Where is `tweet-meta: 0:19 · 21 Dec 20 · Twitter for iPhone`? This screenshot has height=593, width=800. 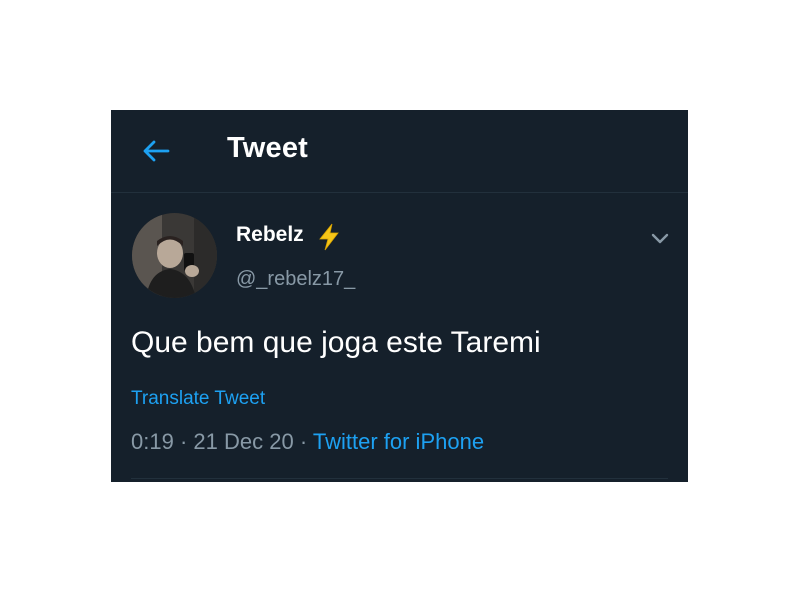
tweet-meta: 0:19 · 21 Dec 20 · Twitter for iPhone is located at coordinates (307, 442).